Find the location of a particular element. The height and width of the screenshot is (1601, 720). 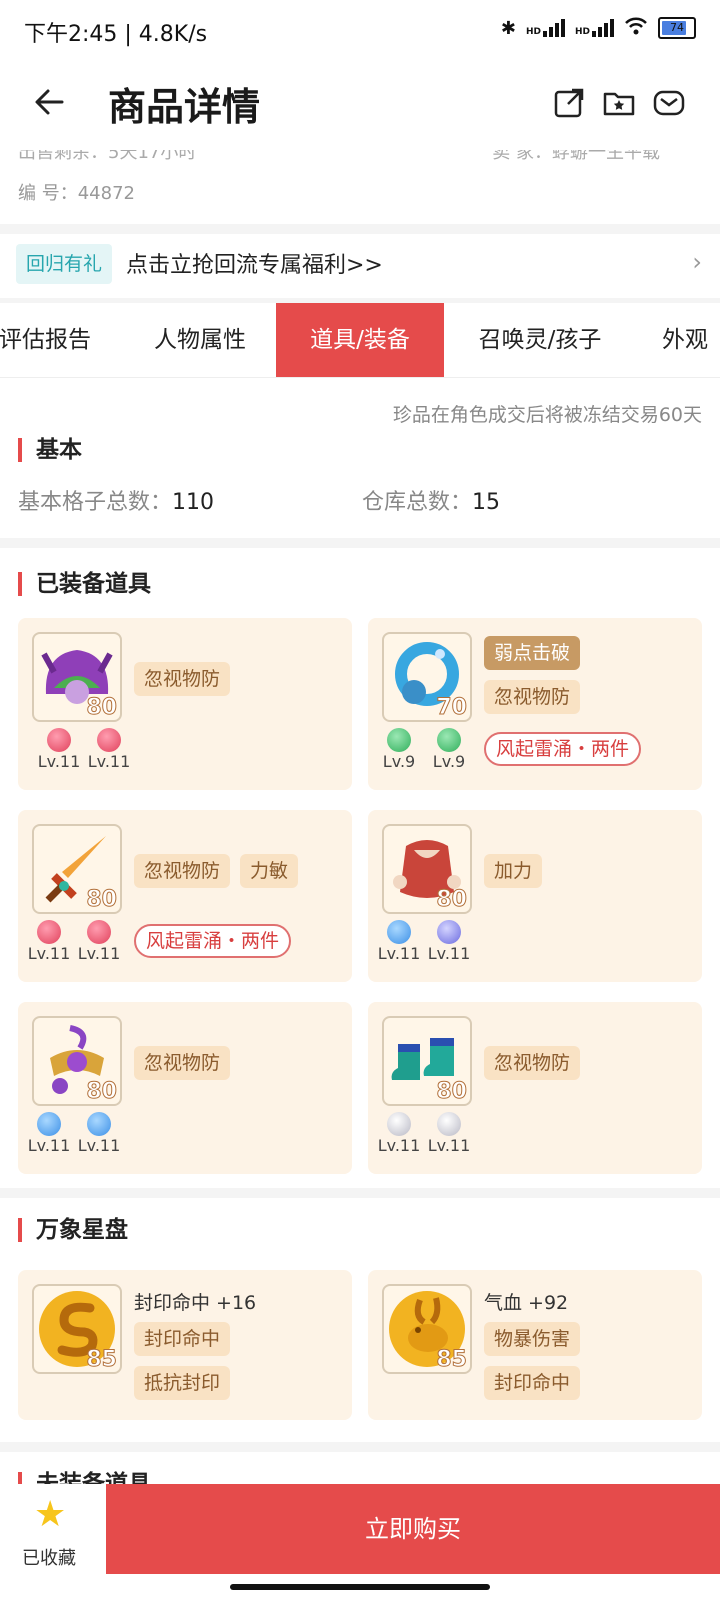

astrolabe-card: 85 封印命中 +16 封印命中 抵抗封印 is located at coordinates (185, 1345).